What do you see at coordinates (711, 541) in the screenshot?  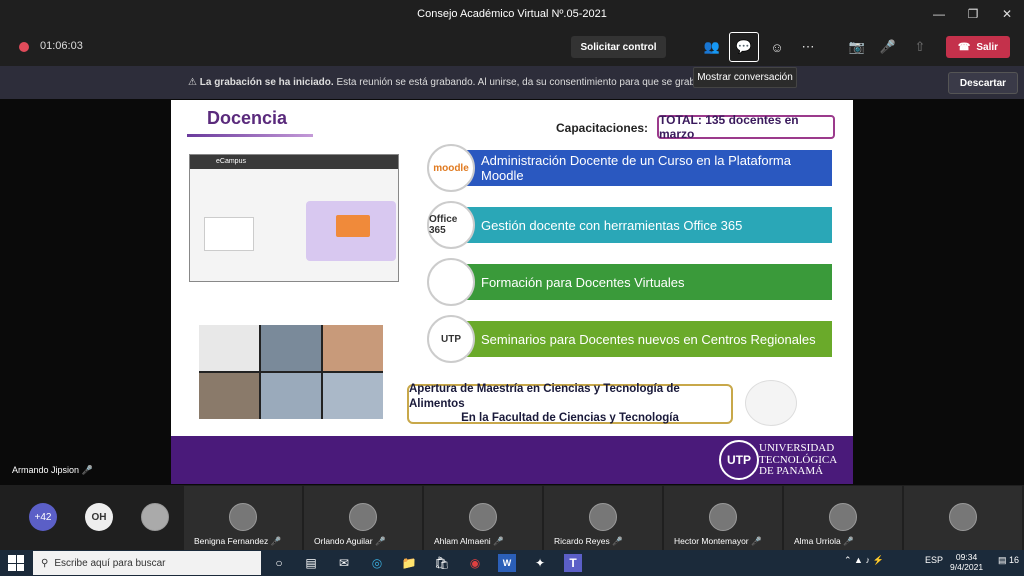 I see `participant-name-text: Hector Montemayor` at bounding box center [711, 541].